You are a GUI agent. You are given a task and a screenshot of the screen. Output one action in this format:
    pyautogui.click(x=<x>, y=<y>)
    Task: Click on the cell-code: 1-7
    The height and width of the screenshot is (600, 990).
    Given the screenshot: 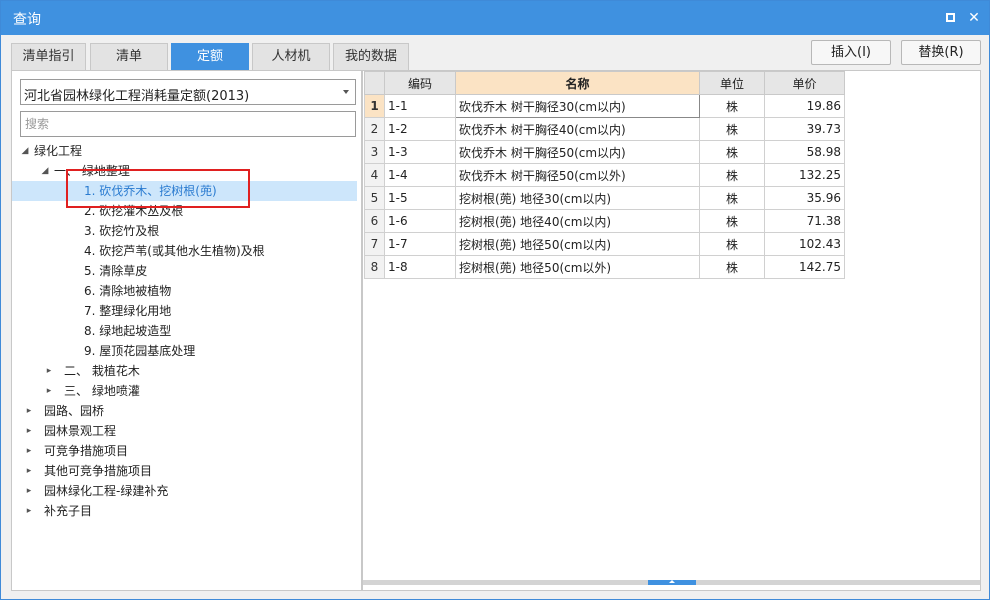 What is the action you would take?
    pyautogui.click(x=420, y=244)
    